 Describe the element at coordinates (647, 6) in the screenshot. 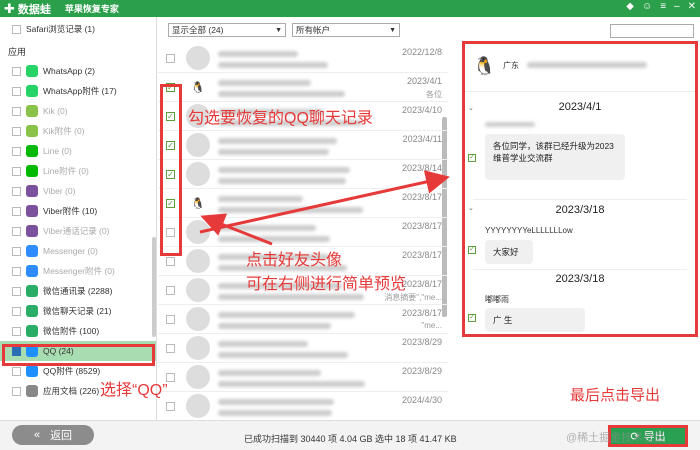

I see `user-icon: ☺` at that location.